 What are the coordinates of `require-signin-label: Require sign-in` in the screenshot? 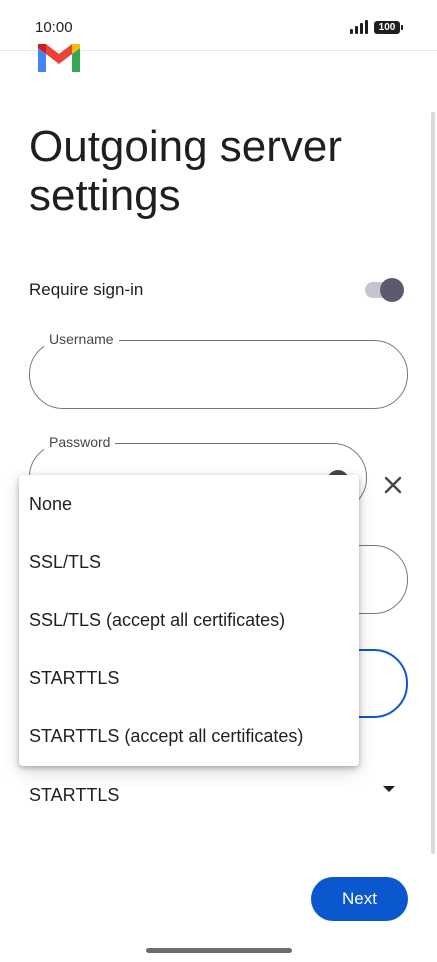 It's located at (86, 289).